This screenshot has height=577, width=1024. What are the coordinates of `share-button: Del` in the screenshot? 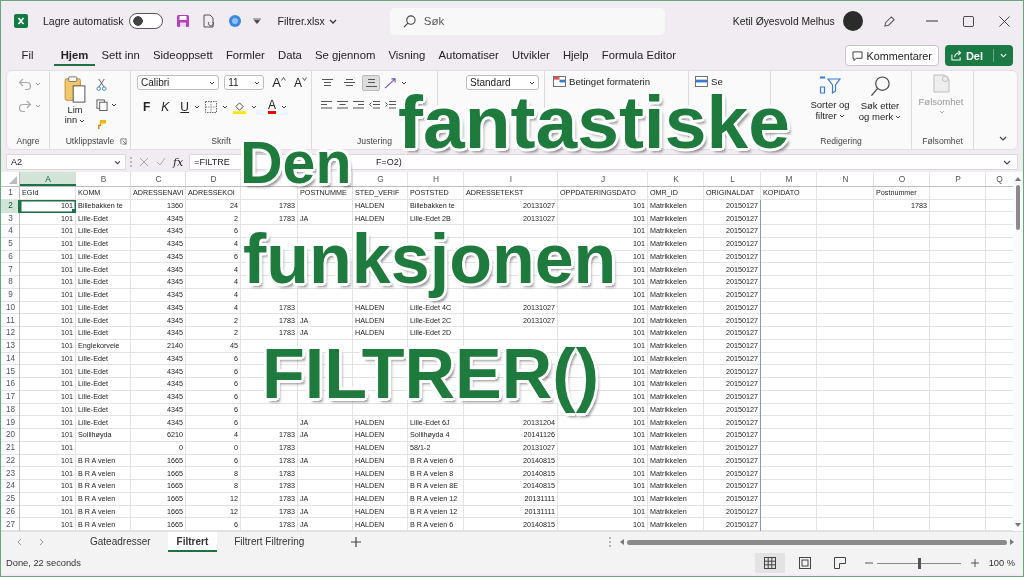 It's located at (978, 55).